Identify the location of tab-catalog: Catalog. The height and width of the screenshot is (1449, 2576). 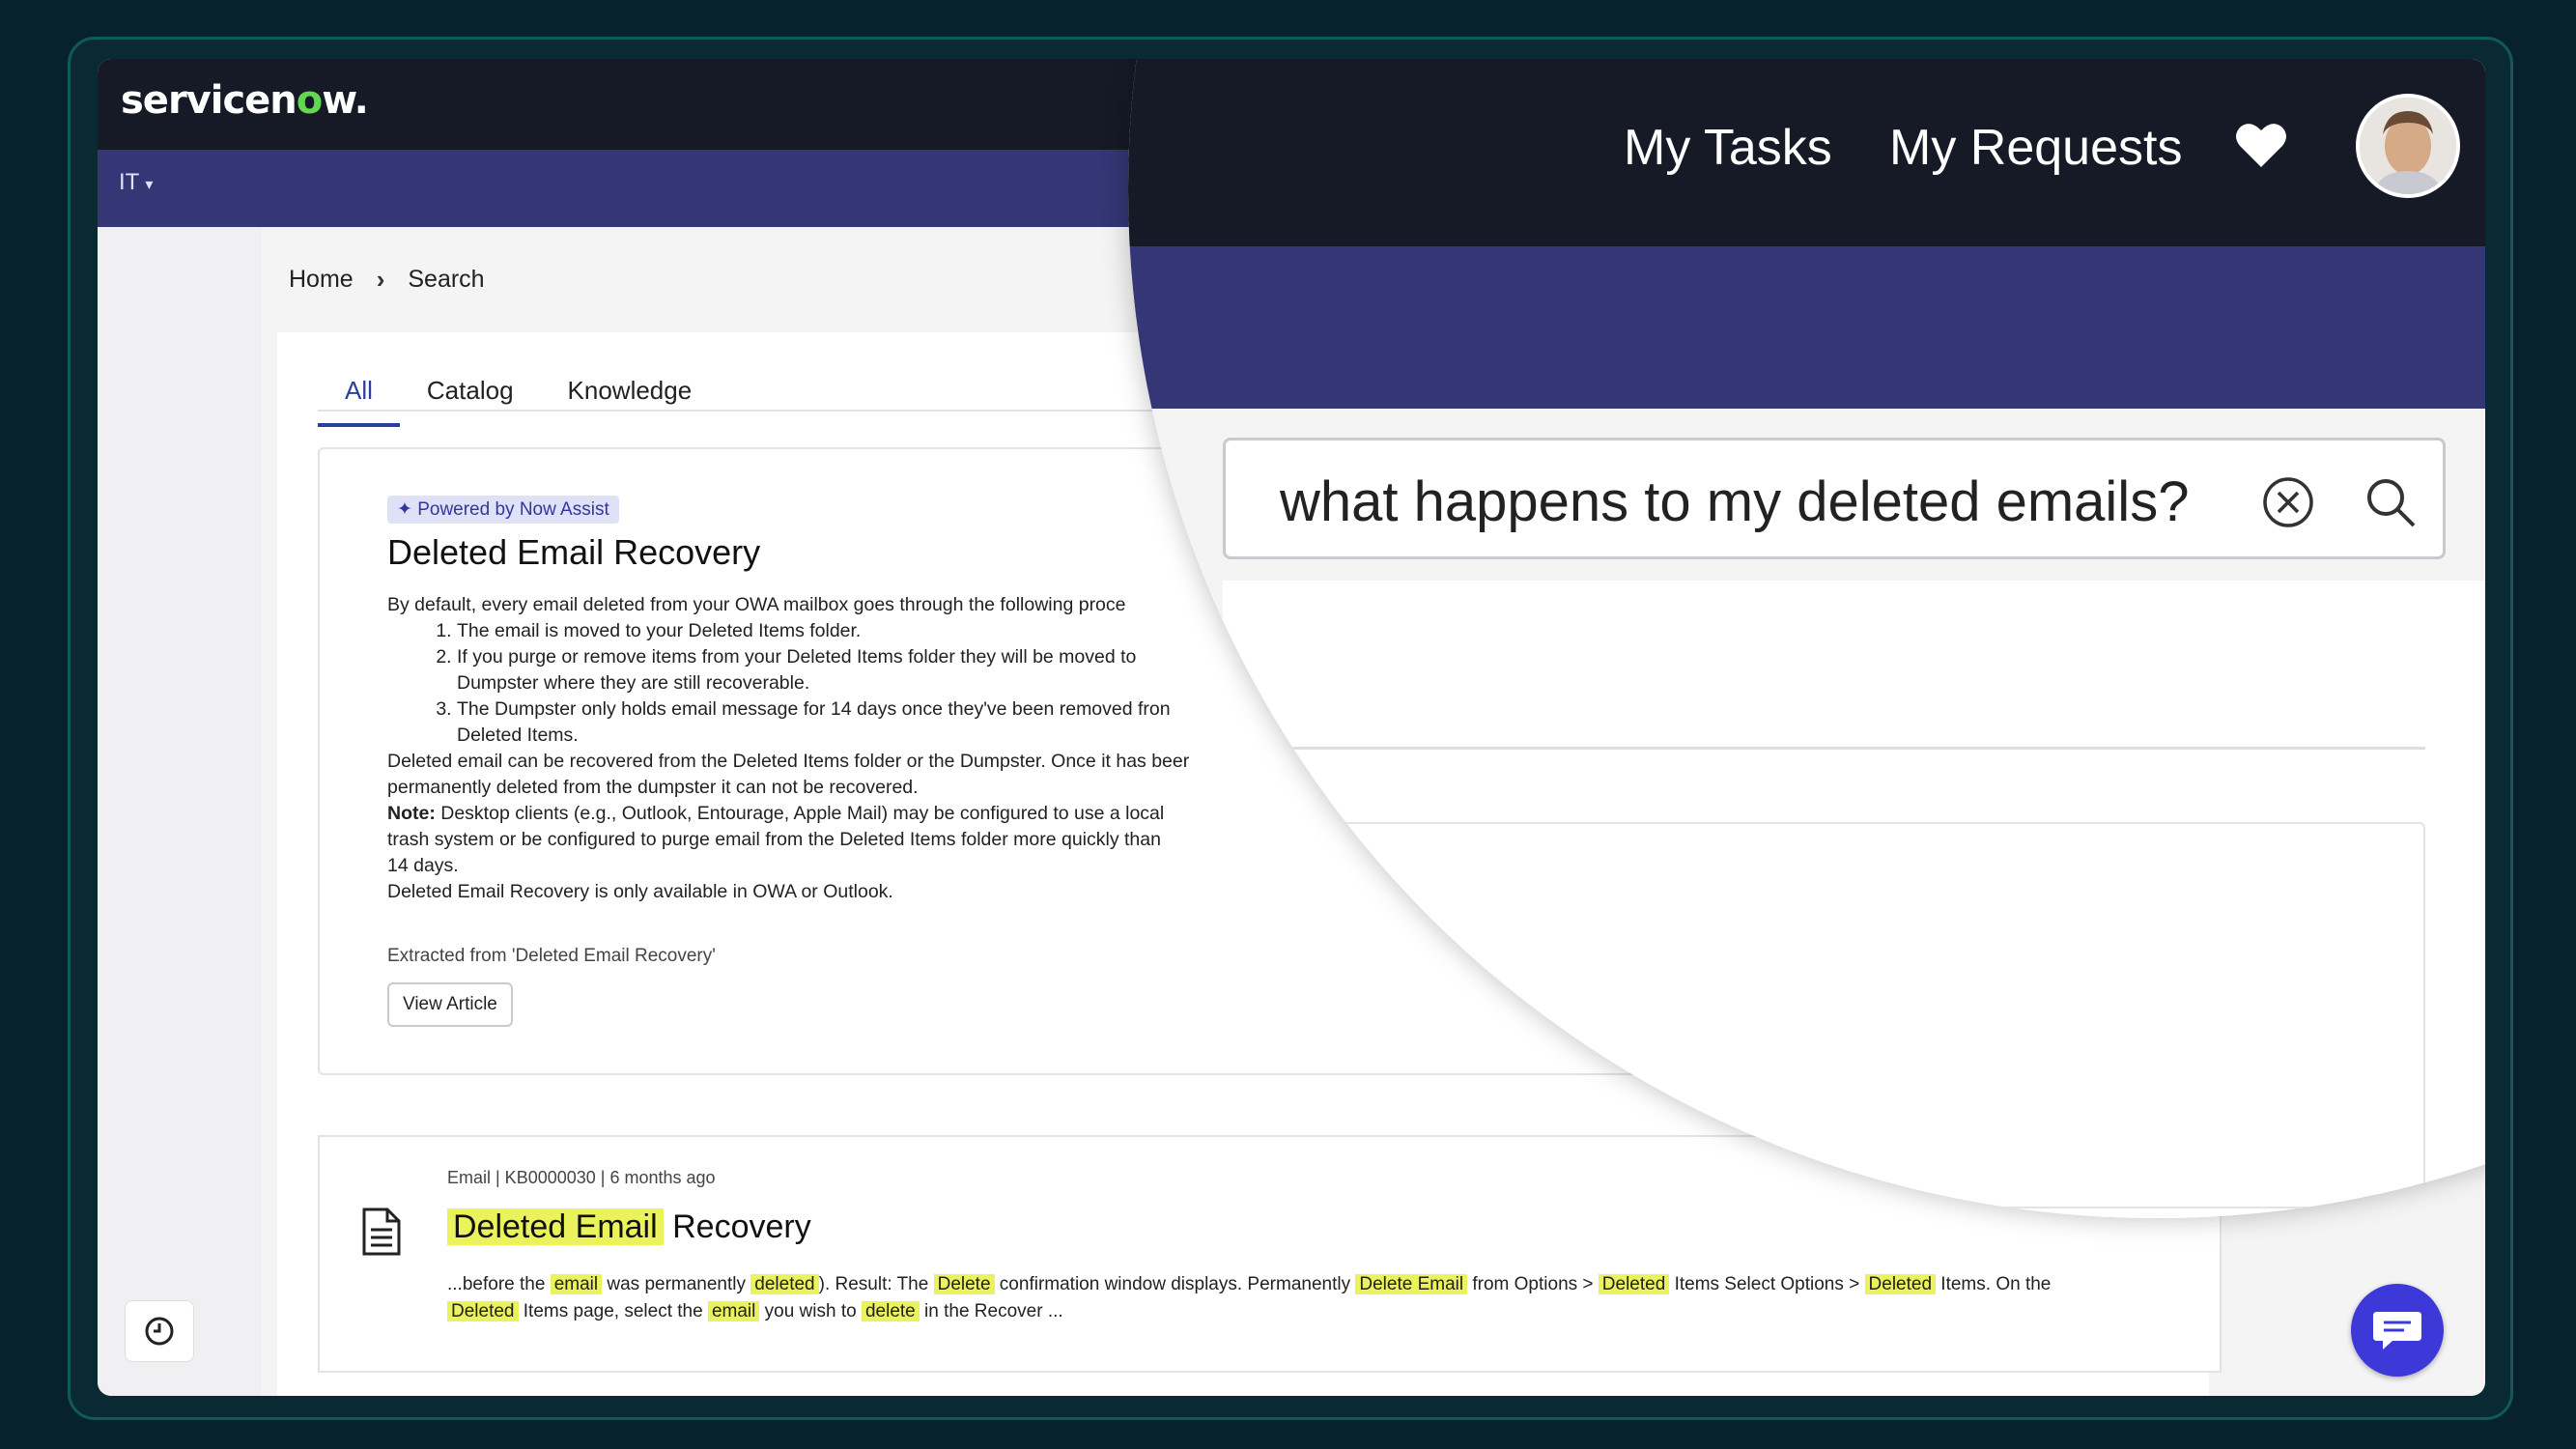
(470, 396).